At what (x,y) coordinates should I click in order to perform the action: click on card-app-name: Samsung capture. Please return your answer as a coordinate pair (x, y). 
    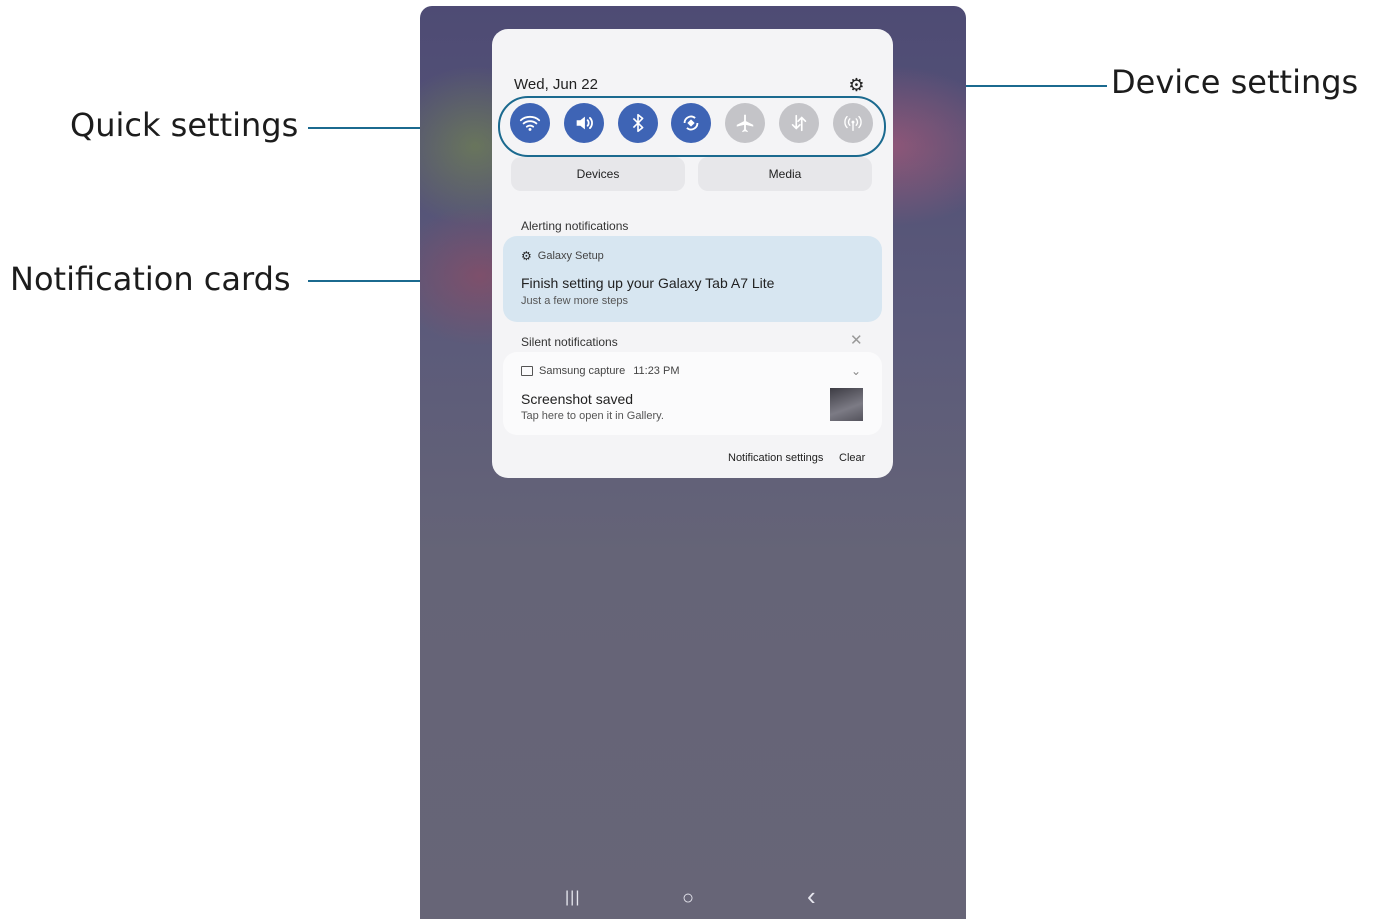
    Looking at the image, I should click on (582, 371).